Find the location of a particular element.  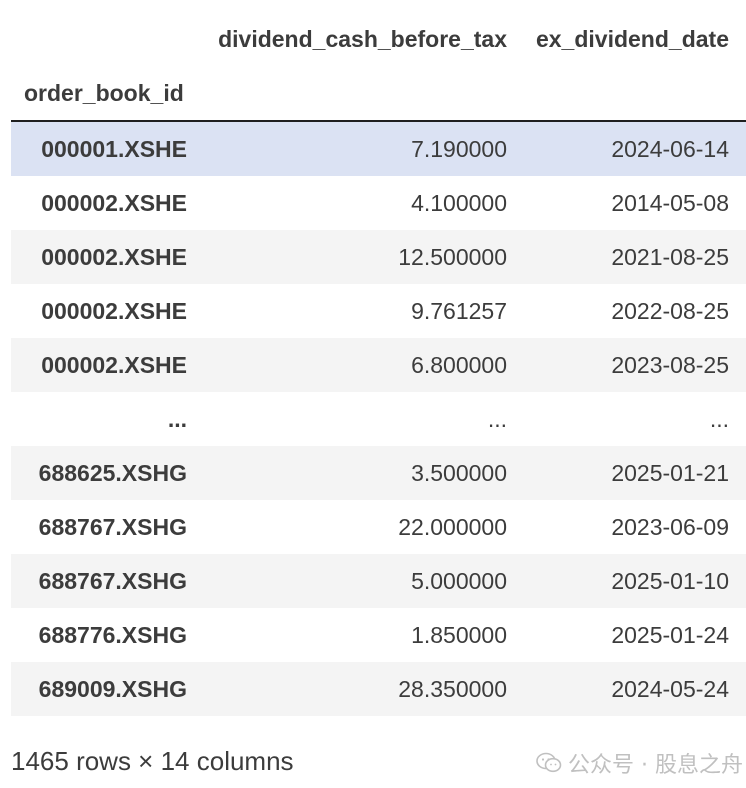

table-row: 000002.XSHE 4.100000 2014-05-08 is located at coordinates (378, 203).